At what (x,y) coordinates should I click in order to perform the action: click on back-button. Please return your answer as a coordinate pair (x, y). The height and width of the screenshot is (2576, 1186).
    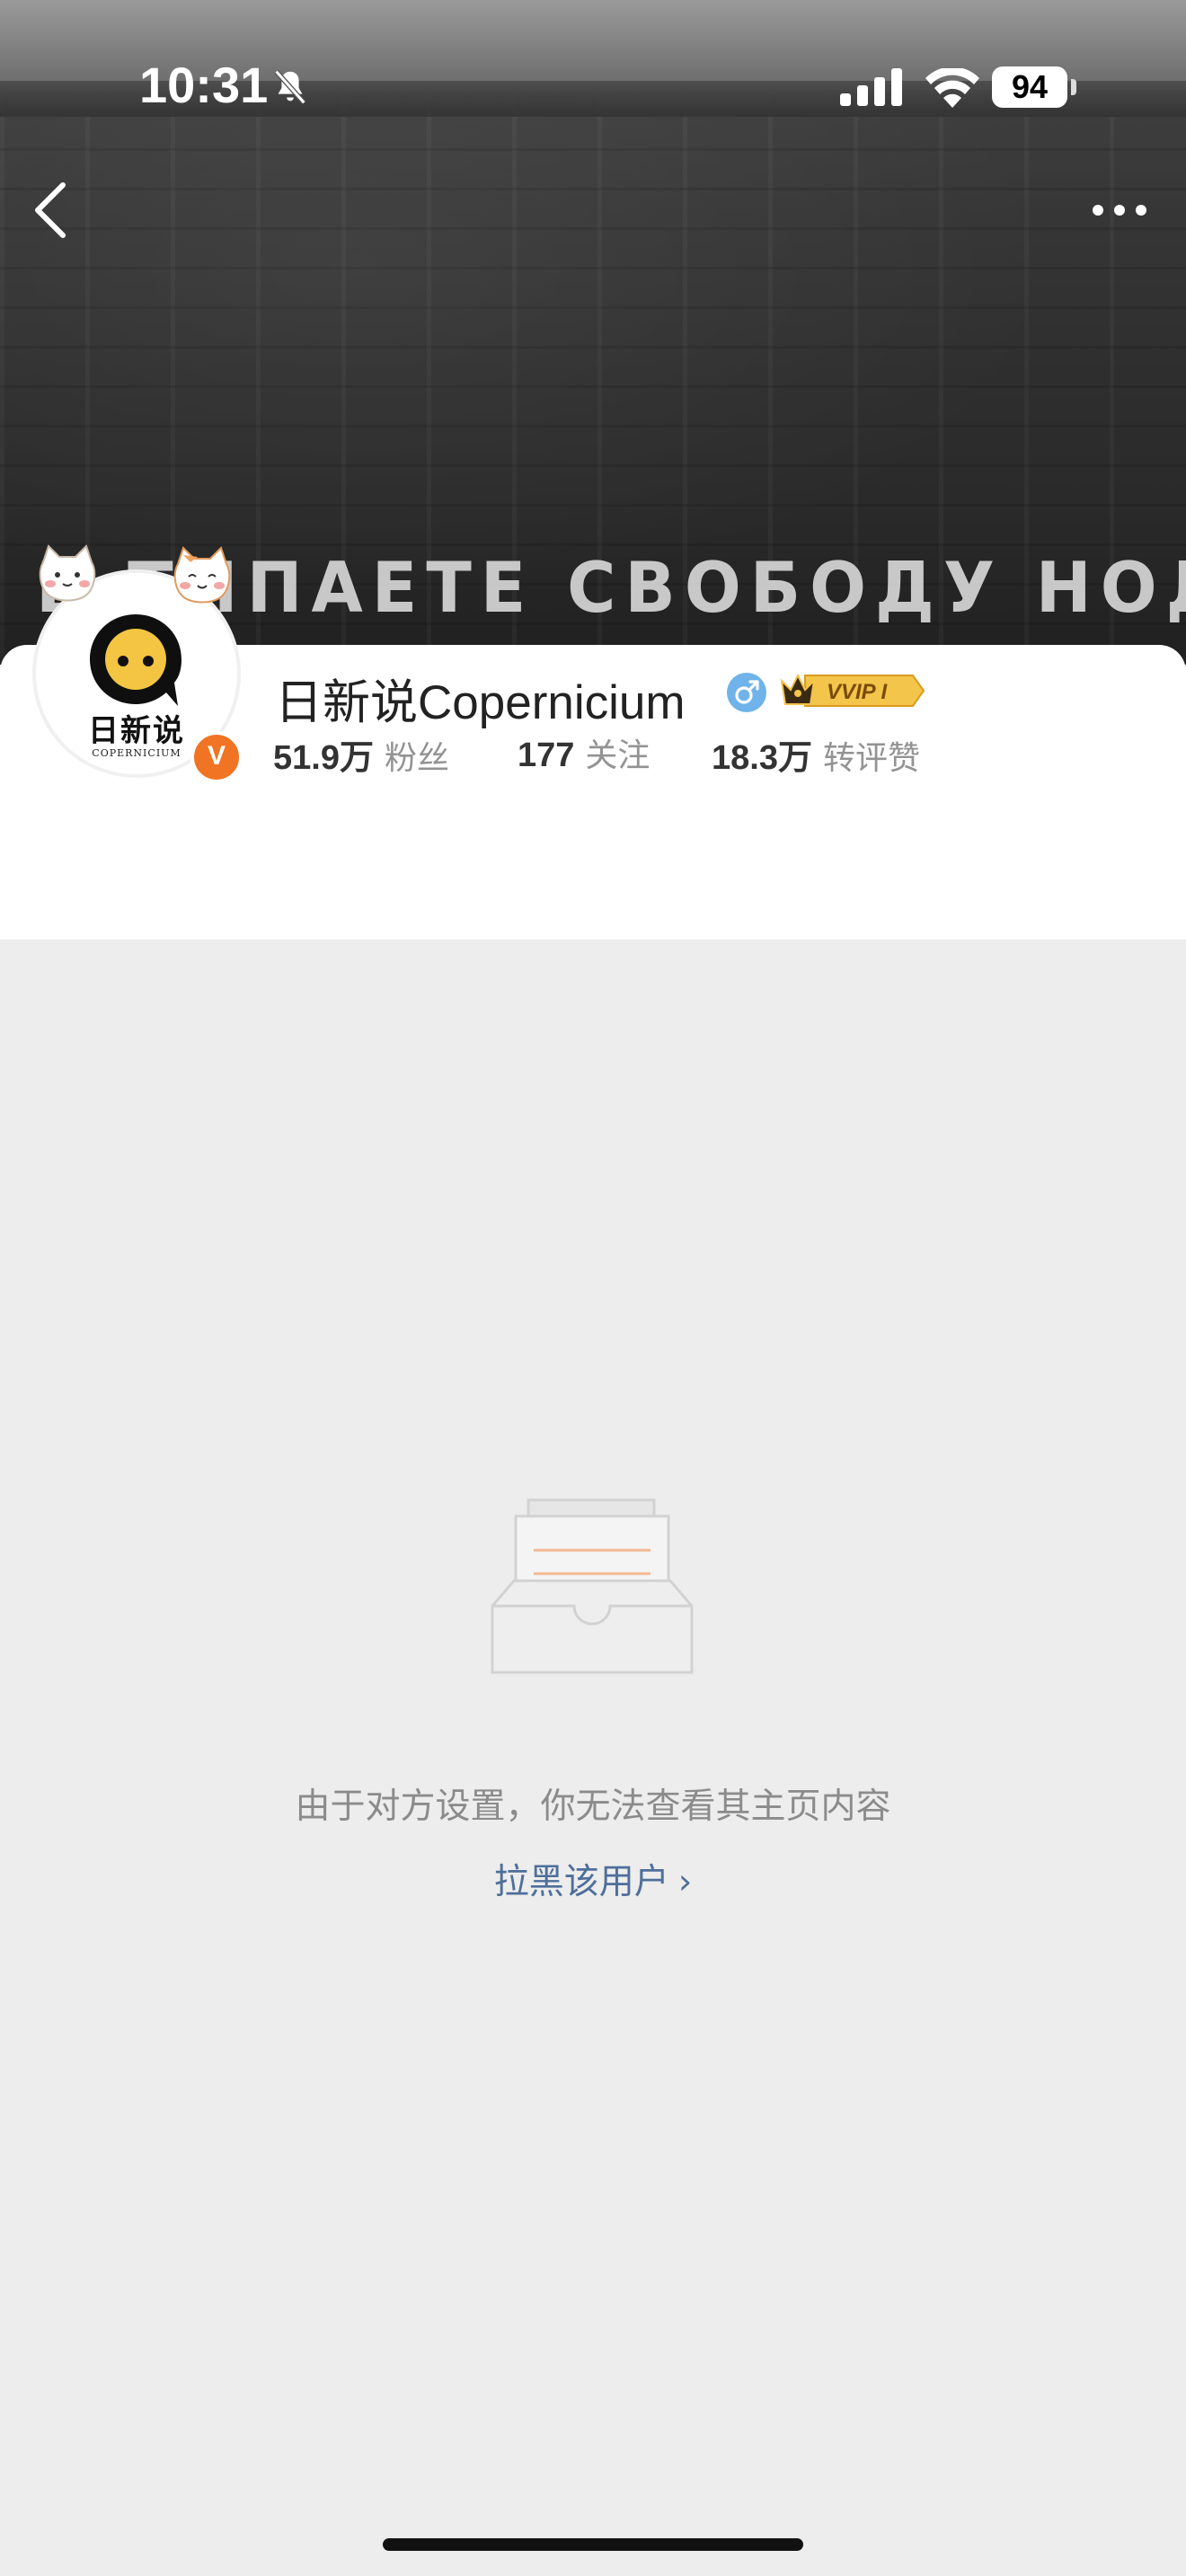
    Looking at the image, I should click on (50, 210).